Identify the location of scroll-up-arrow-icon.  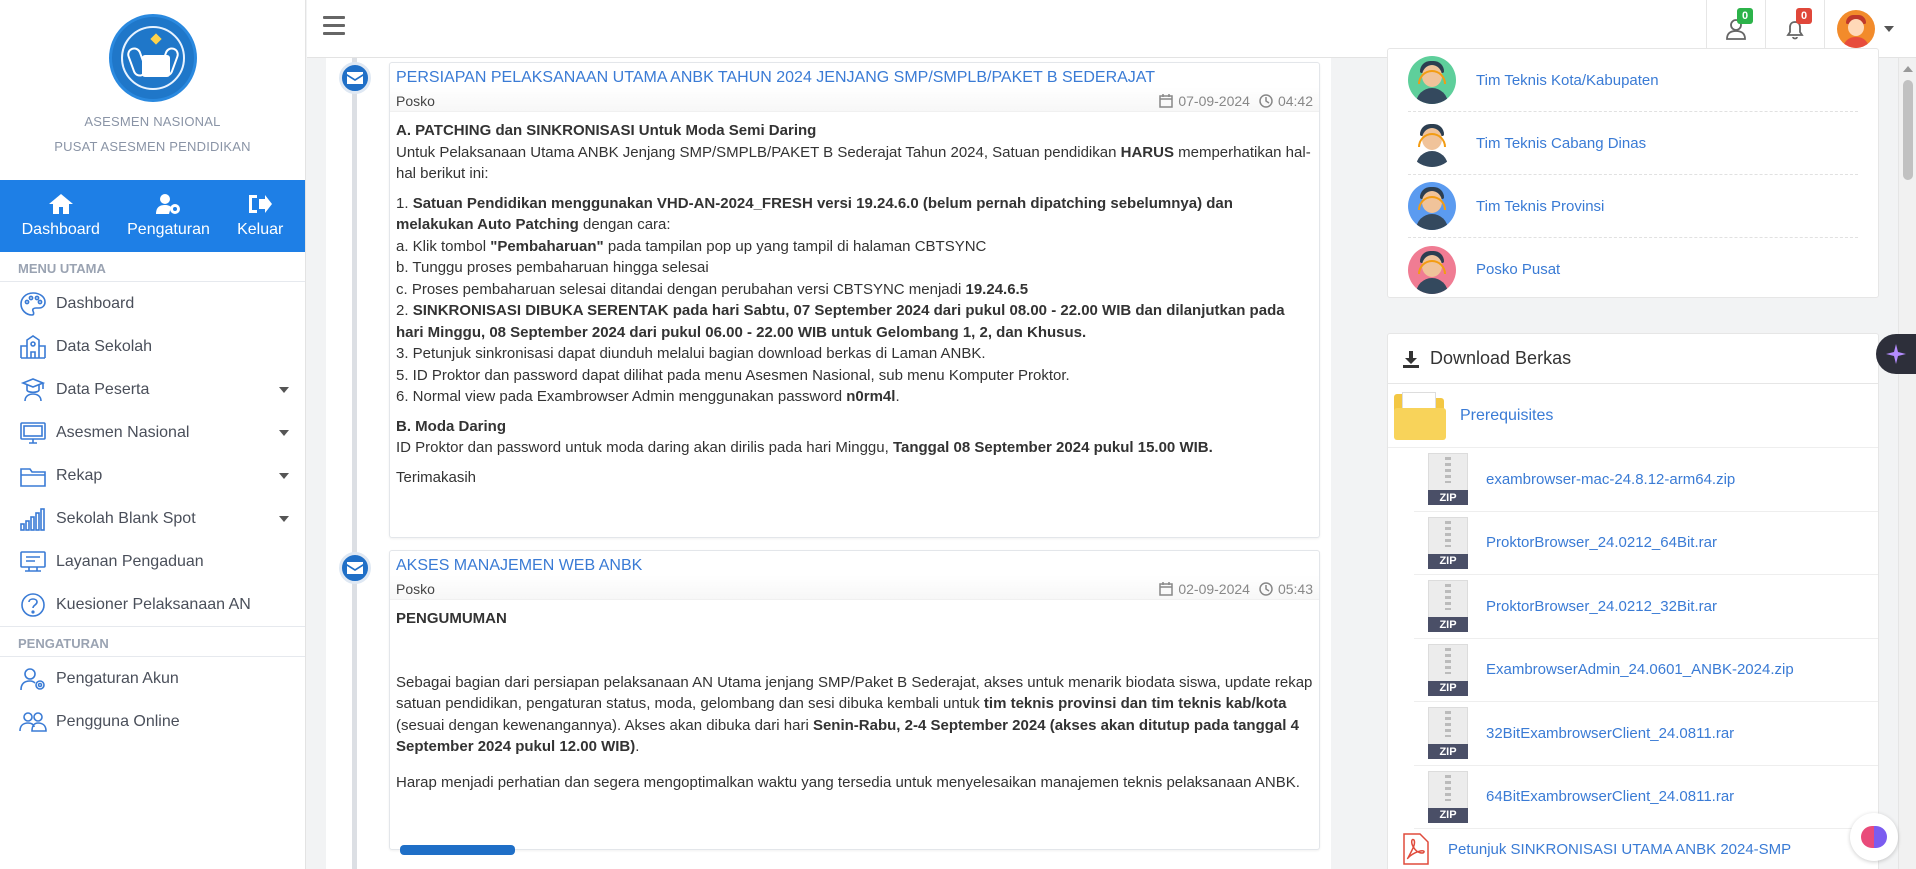
(1907, 69).